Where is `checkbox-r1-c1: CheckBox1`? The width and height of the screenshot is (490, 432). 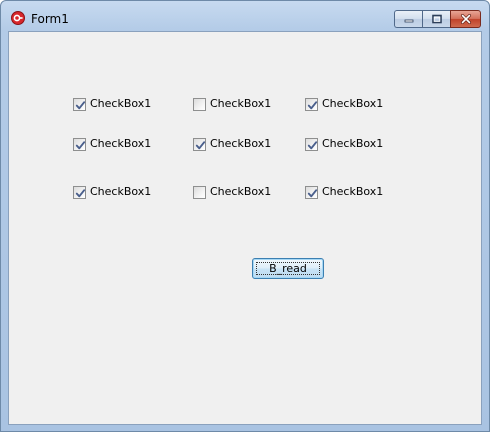
checkbox-r1-c1: CheckBox1 is located at coordinates (112, 104).